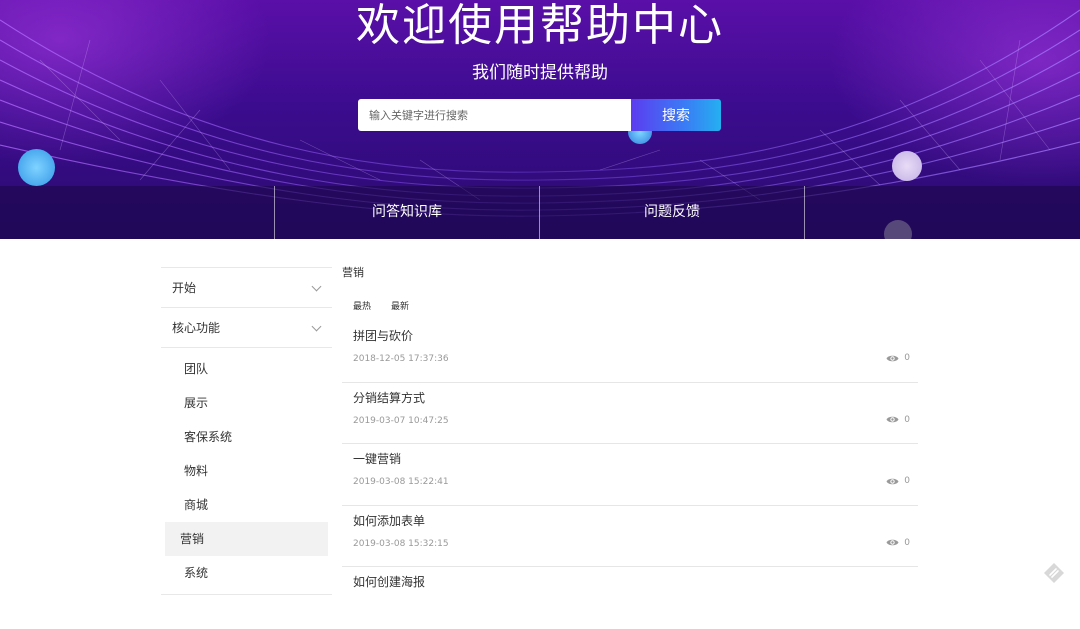 This screenshot has width=1080, height=629. I want to click on hero-nav: 问答知识库 问题反馈, so click(540, 212).